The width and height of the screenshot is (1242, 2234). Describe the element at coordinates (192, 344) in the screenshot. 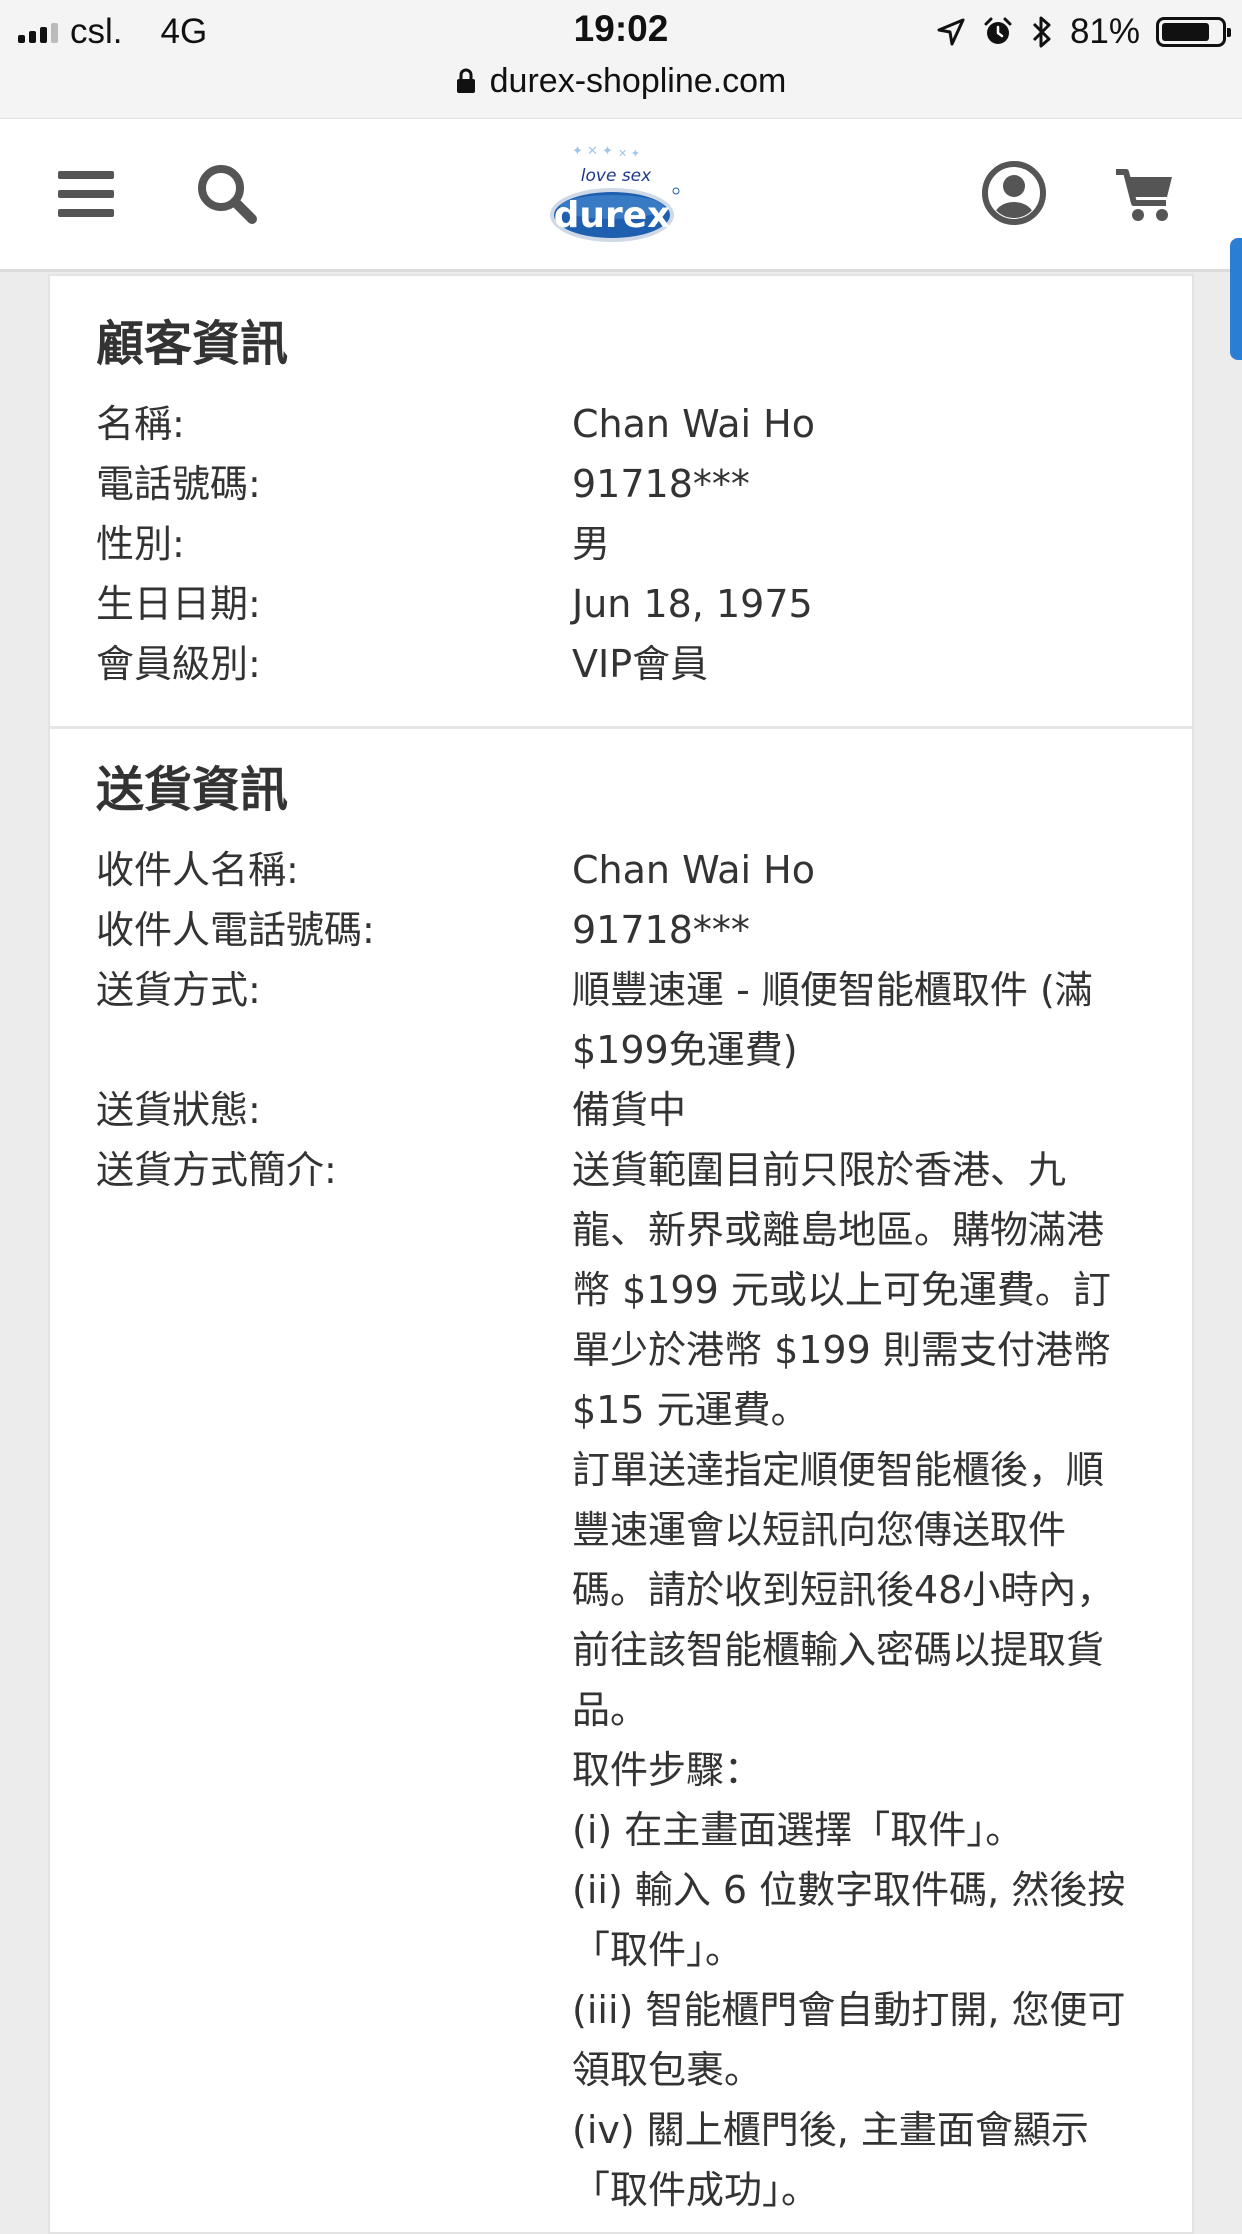

I see `customer-info-title: 顧客資訊` at that location.